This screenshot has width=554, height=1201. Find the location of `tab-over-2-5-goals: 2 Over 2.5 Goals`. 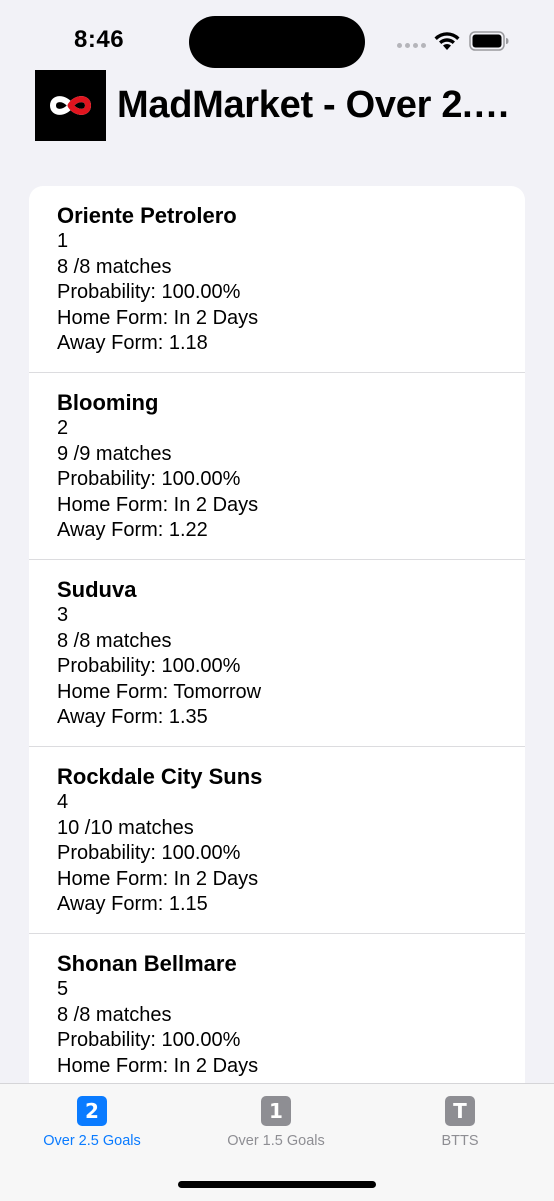

tab-over-2-5-goals: 2 Over 2.5 Goals is located at coordinates (92, 1122).